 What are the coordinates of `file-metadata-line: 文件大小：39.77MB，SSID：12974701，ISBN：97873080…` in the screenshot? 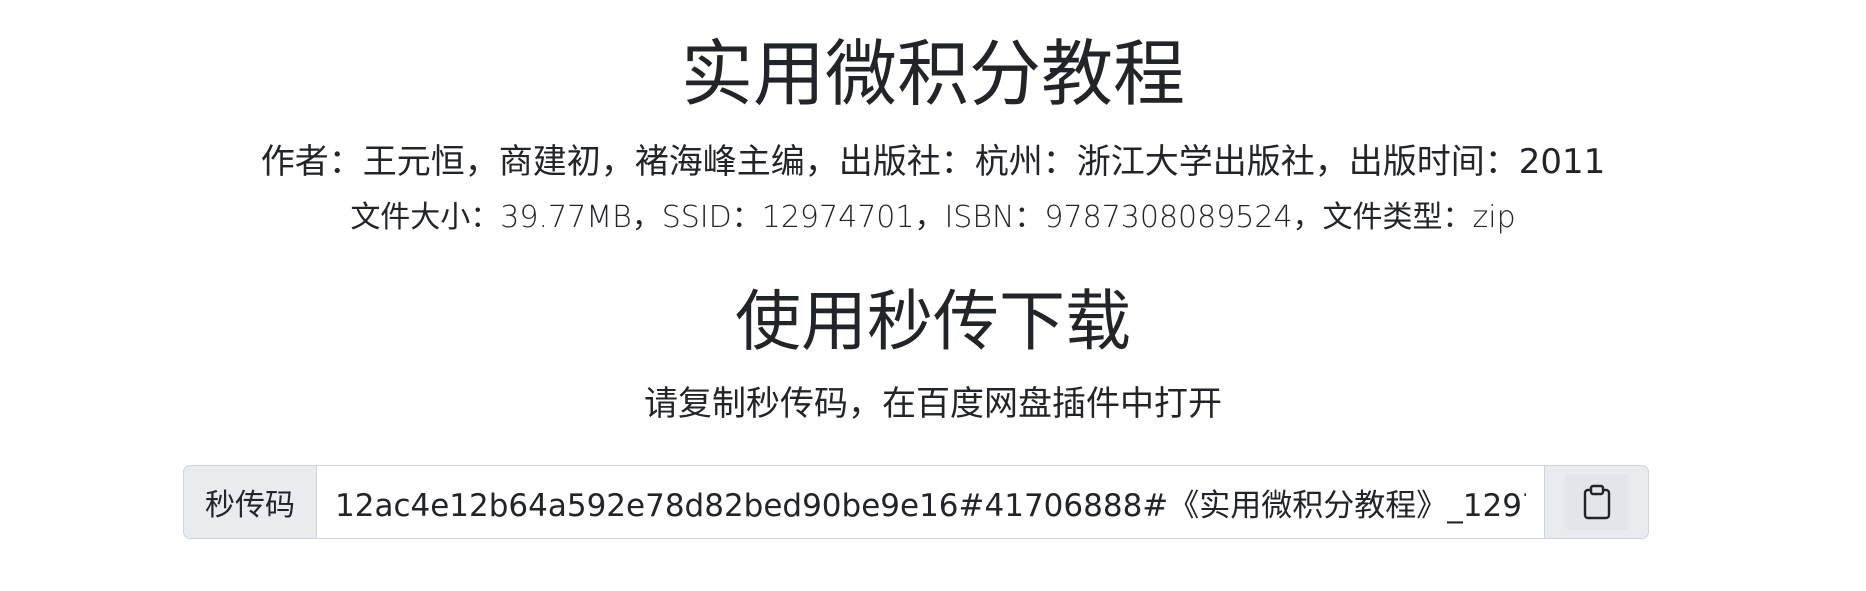 It's located at (933, 217).